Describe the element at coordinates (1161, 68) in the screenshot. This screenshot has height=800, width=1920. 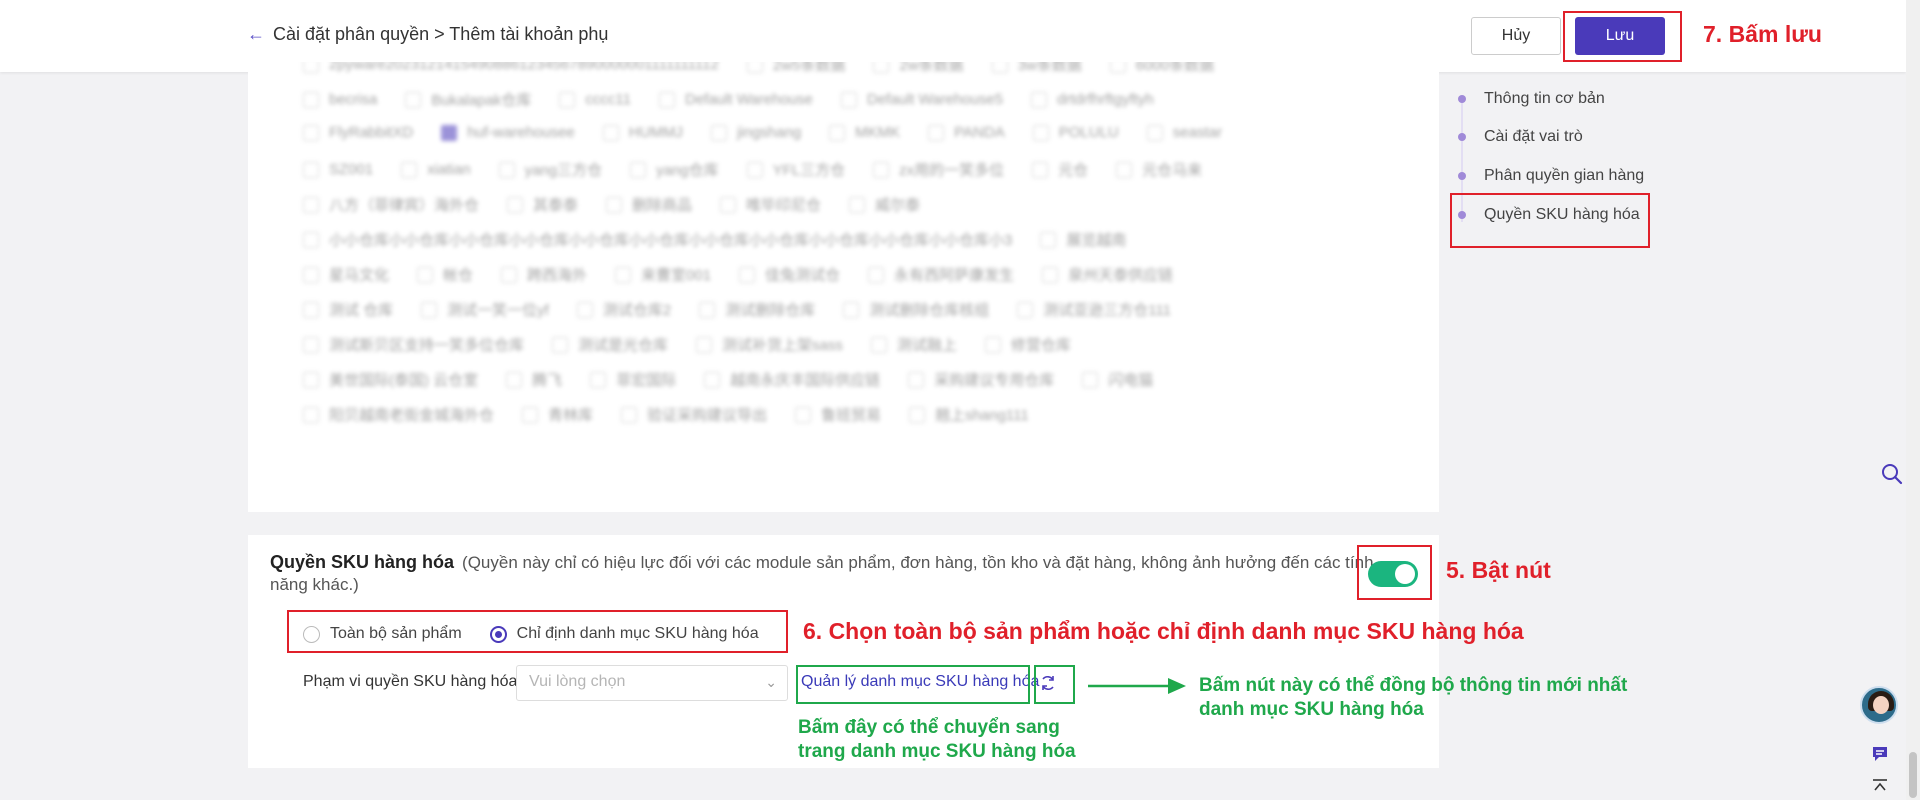
I see `warehouse-checkbox-item: 6000条数据` at that location.